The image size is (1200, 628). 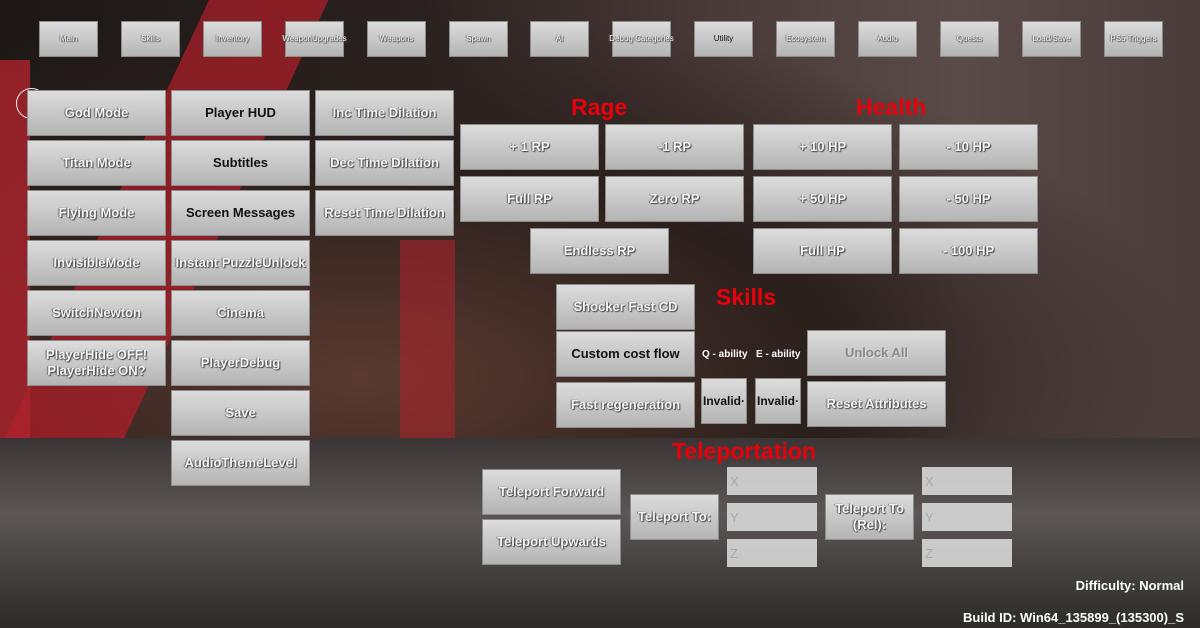 What do you see at coordinates (625, 307) in the screenshot?
I see `shocker-fast-cd-button: Shocker Fast CD` at bounding box center [625, 307].